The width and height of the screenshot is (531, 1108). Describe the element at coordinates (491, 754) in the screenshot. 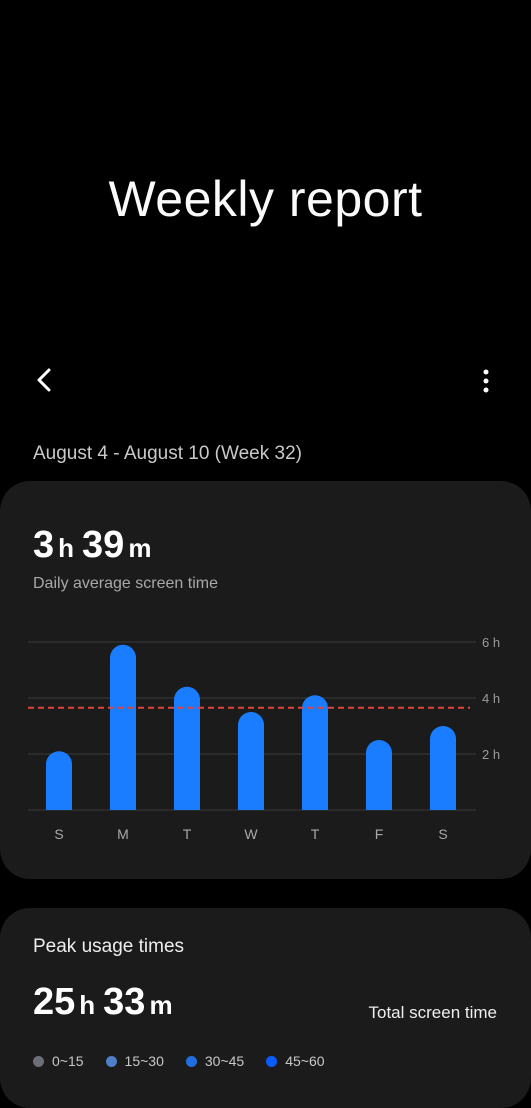

I see `y-tick-label: 2 h` at that location.